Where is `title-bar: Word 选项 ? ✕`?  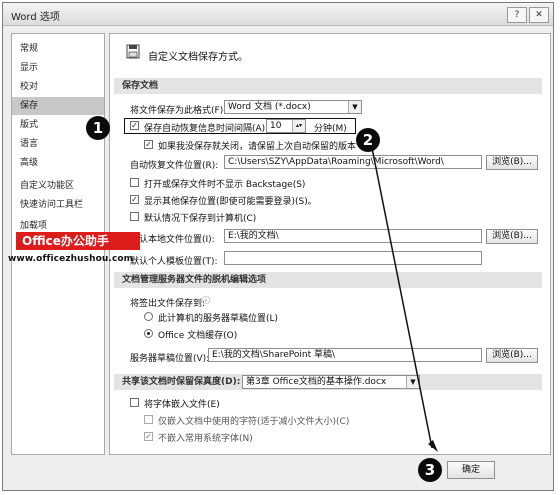
title-bar: Word 选项 ? ✕ is located at coordinates (278, 14).